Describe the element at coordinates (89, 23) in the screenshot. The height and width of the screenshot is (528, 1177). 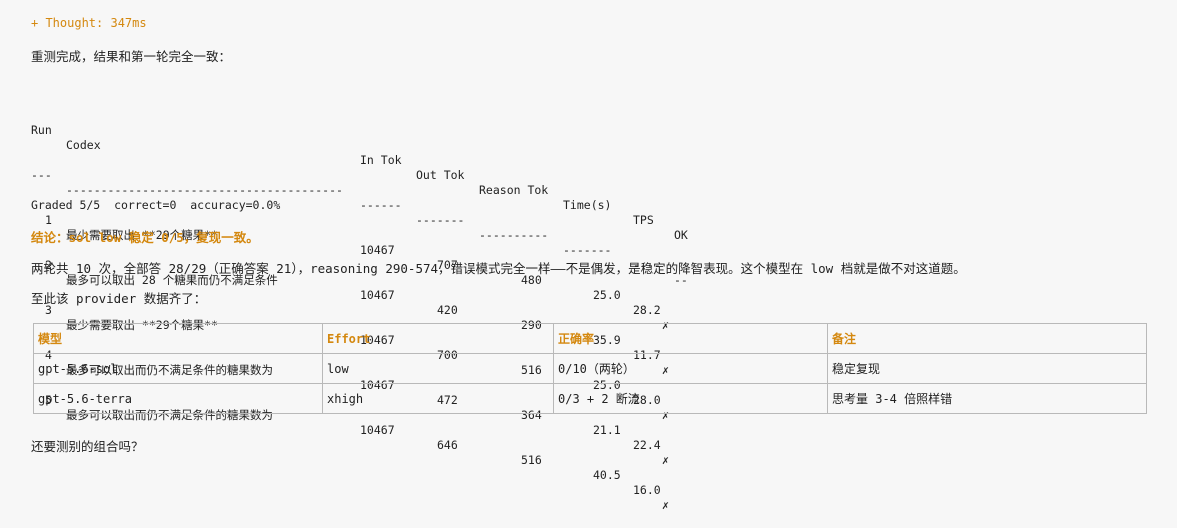
I see `thought-toggle: + Thought: 347ms` at that location.